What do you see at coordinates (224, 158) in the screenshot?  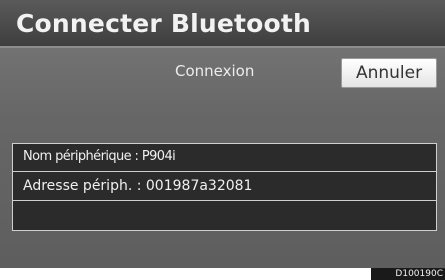 I see `device-name-row: Nom périphérique : P904i` at bounding box center [224, 158].